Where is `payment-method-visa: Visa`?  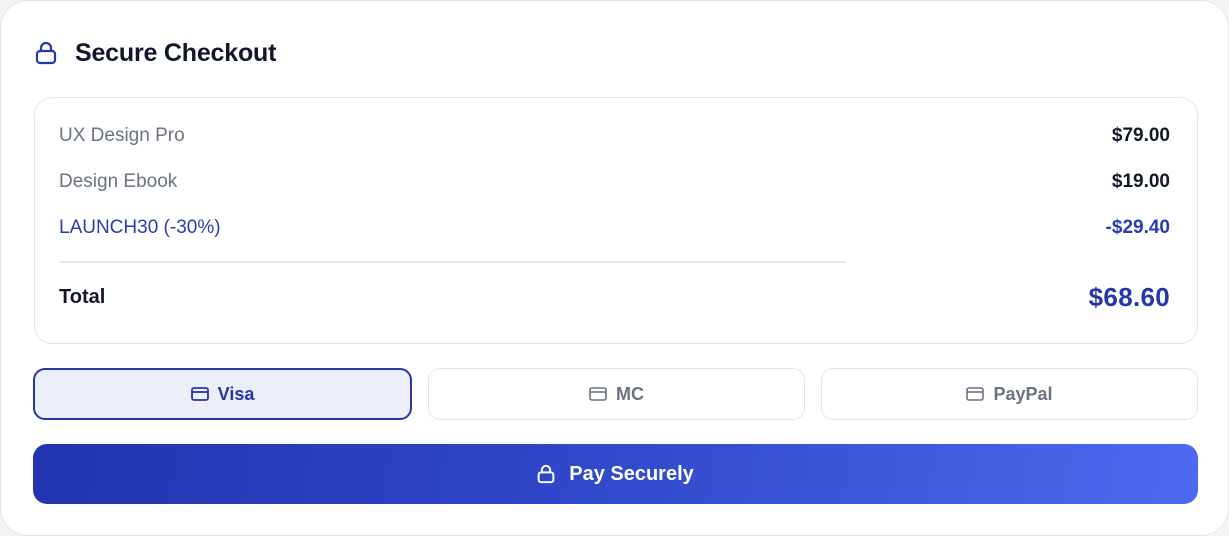
payment-method-visa: Visa is located at coordinates (222, 394).